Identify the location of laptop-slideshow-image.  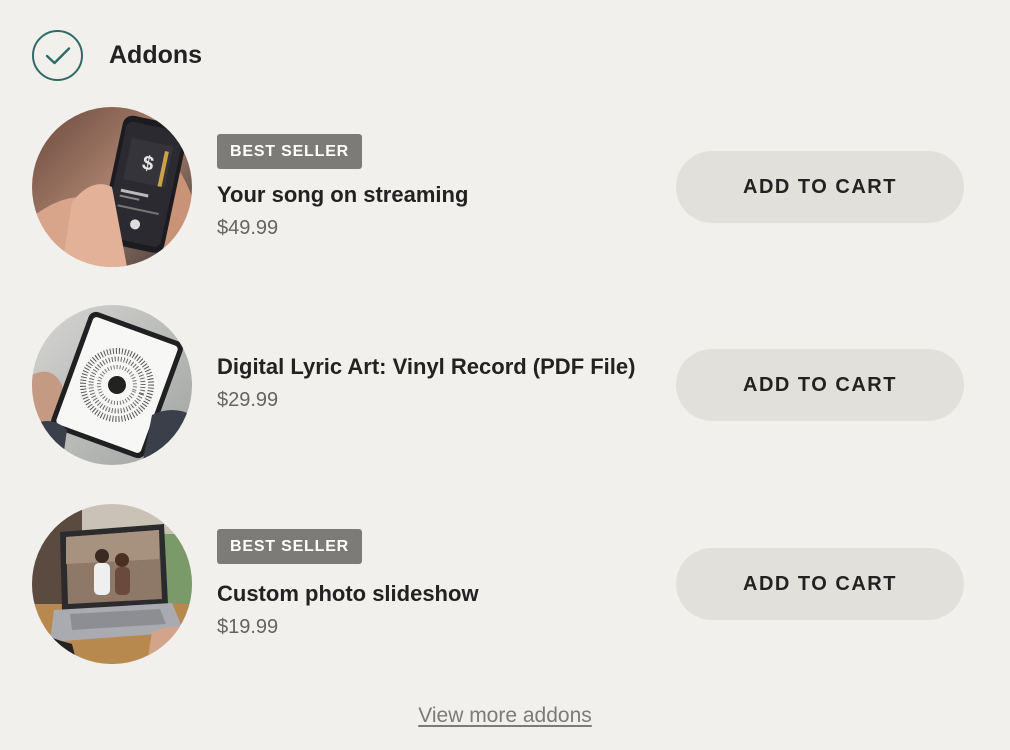
(112, 584).